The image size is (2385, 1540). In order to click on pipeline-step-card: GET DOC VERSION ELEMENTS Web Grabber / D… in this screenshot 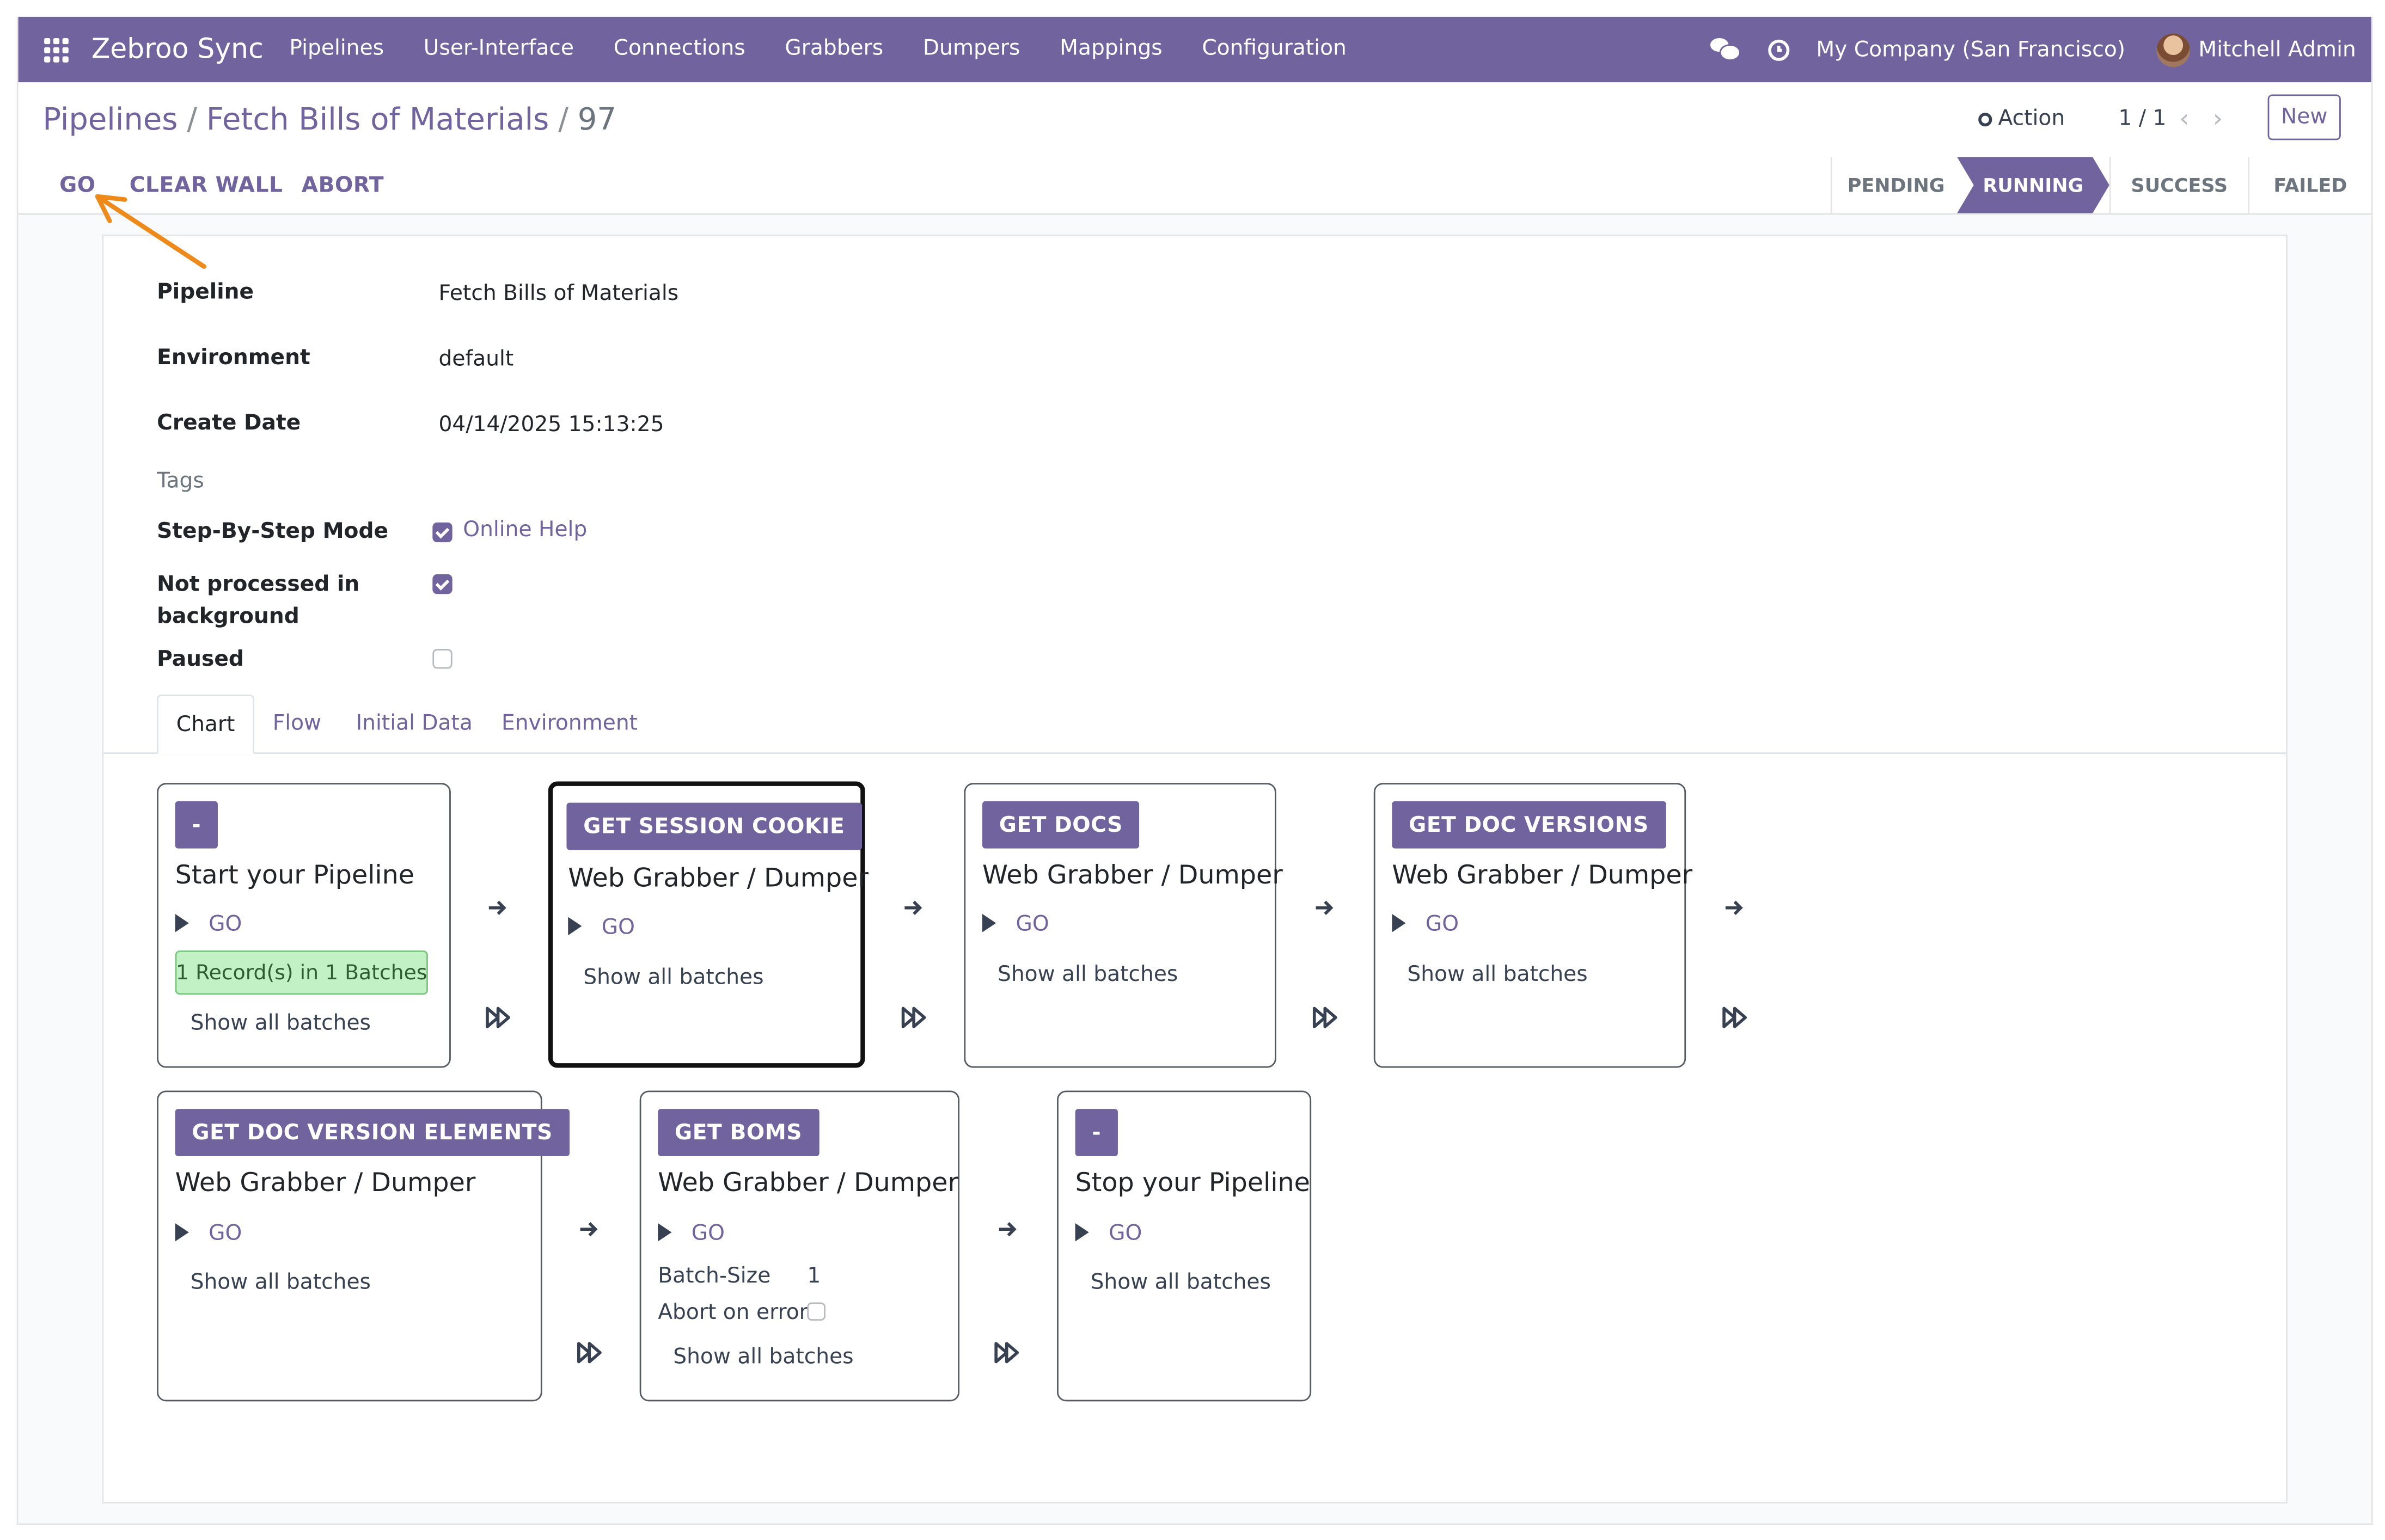, I will do `click(363, 1246)`.